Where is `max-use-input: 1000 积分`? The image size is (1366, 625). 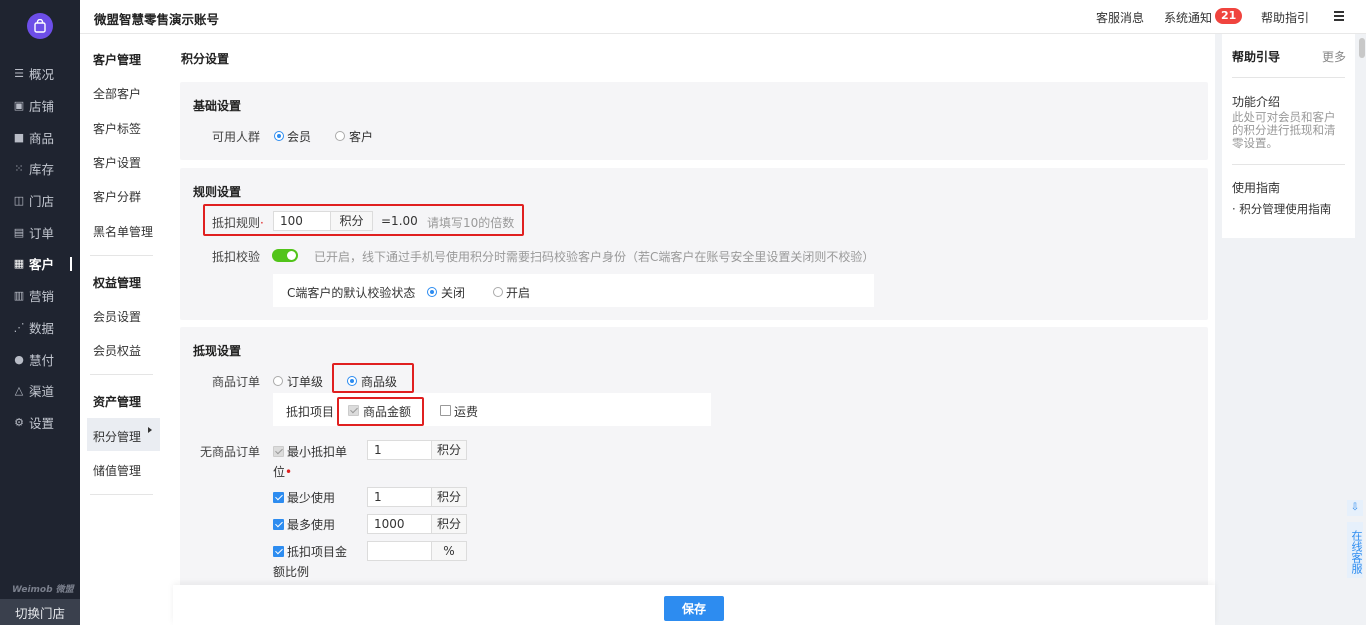 max-use-input: 1000 积分 is located at coordinates (417, 524).